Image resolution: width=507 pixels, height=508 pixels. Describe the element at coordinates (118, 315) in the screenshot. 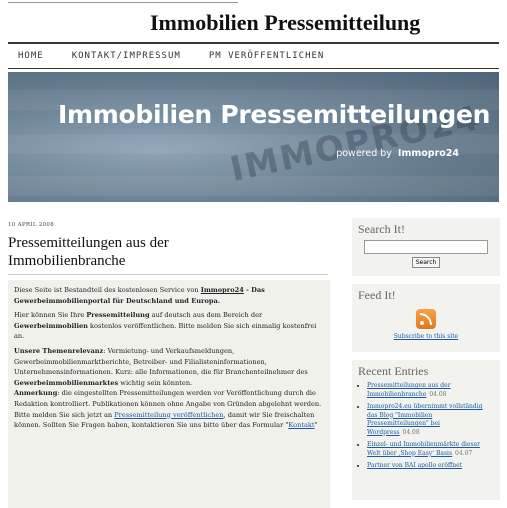

I see `text-bold: Pressemitteilung` at that location.